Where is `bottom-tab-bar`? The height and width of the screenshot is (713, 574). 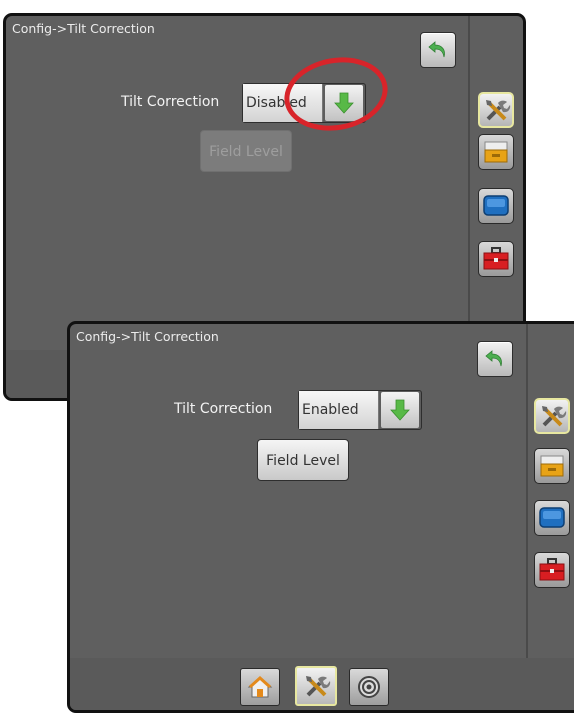
bottom-tab-bar is located at coordinates (322, 684).